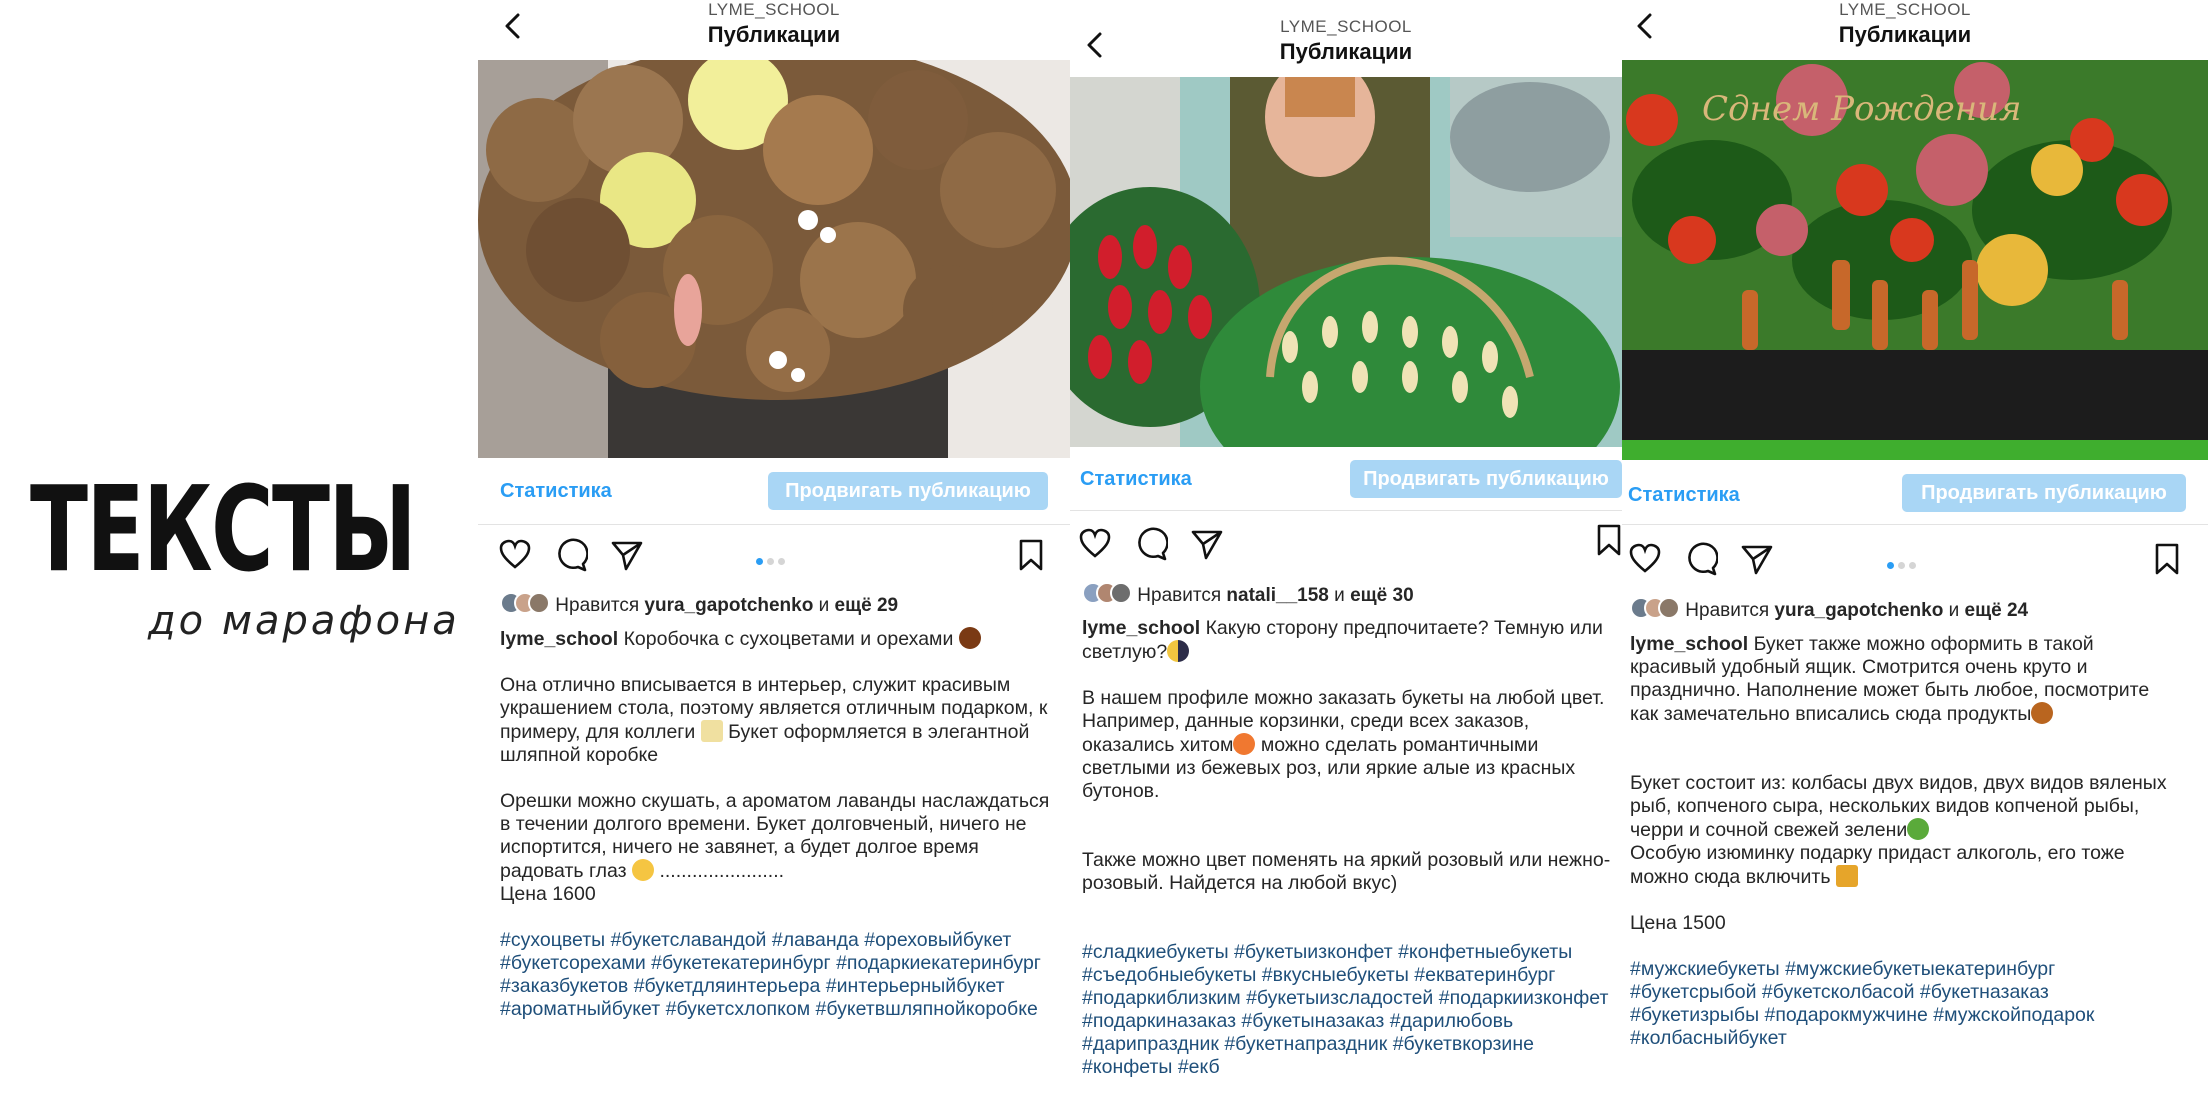  Describe the element at coordinates (1862, 109) in the screenshot. I see `photo-birthday-sign: Сднем Рождения` at that location.